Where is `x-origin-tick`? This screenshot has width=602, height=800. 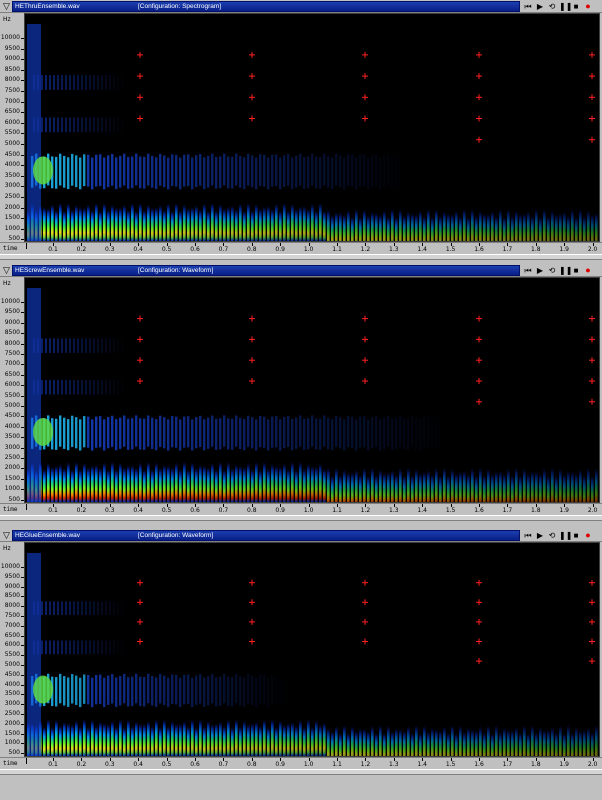
x-origin-tick is located at coordinates (26, 246).